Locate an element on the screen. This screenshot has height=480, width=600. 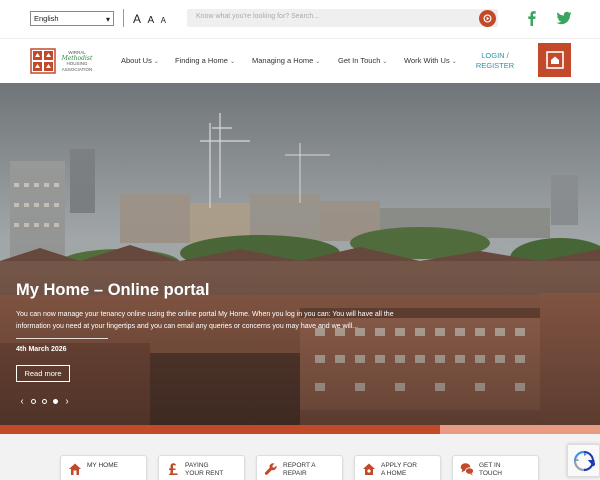
wrench-icon is located at coordinates (270, 469).